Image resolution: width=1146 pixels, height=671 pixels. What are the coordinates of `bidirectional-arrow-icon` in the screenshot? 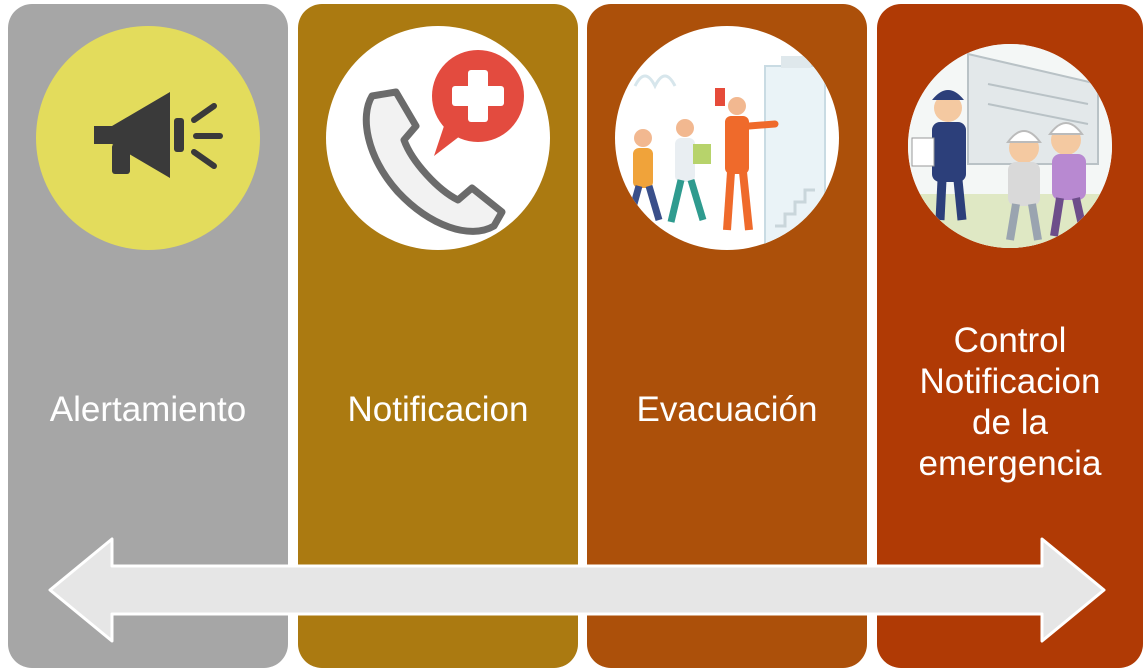 It's located at (577, 590).